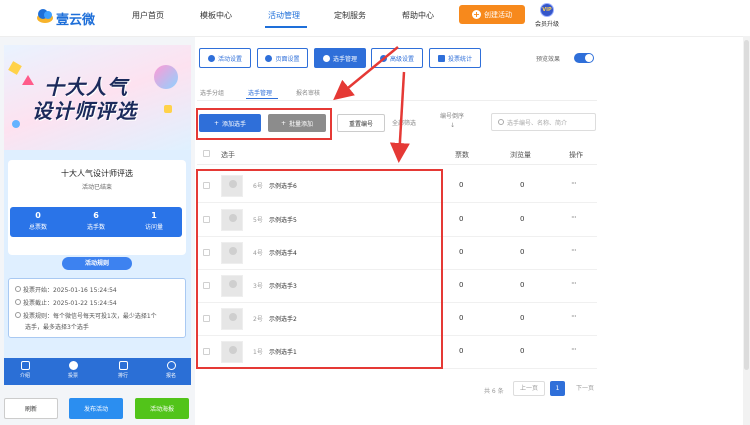  I want to click on annotation-arrows, so click(371, 104).